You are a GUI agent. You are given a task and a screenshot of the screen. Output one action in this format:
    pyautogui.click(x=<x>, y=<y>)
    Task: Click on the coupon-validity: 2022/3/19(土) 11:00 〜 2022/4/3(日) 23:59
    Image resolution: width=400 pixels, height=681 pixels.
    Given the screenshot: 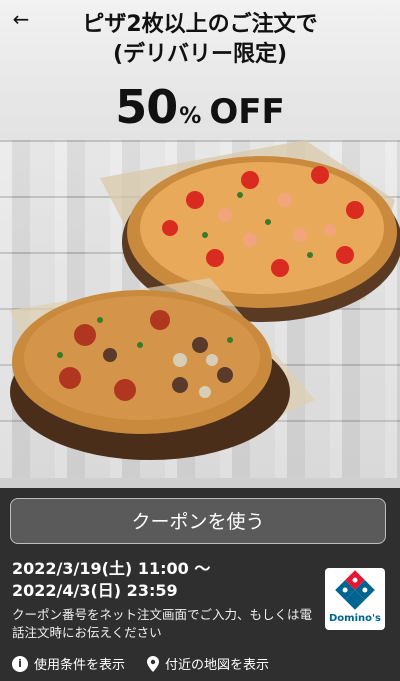 What is the action you would take?
    pyautogui.click(x=111, y=580)
    